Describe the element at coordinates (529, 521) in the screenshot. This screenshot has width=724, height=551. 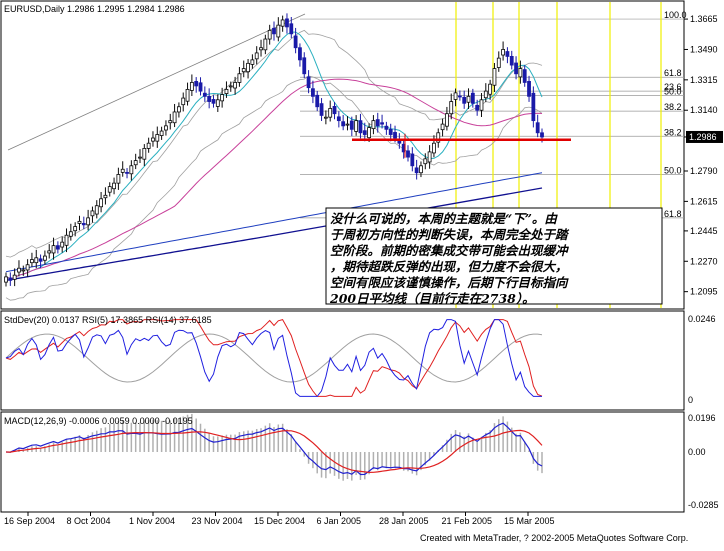
I see `x-tick-label: 15 Mar 2005` at that location.